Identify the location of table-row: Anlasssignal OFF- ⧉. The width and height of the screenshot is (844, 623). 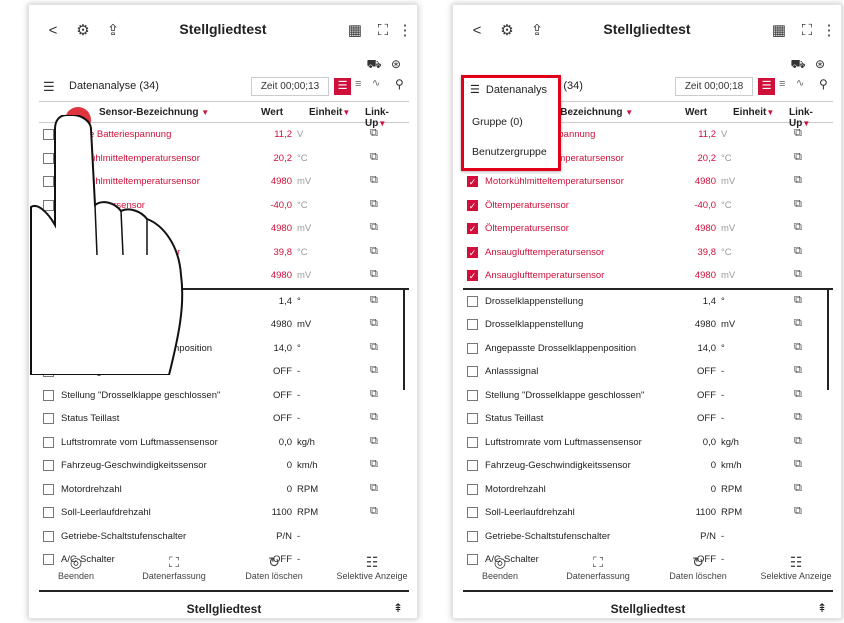
(648, 372).